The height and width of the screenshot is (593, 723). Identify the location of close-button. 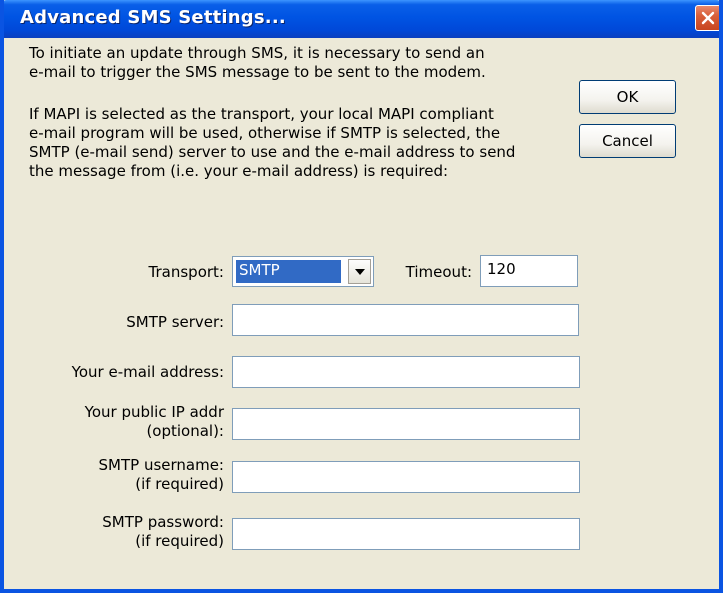
(707, 18).